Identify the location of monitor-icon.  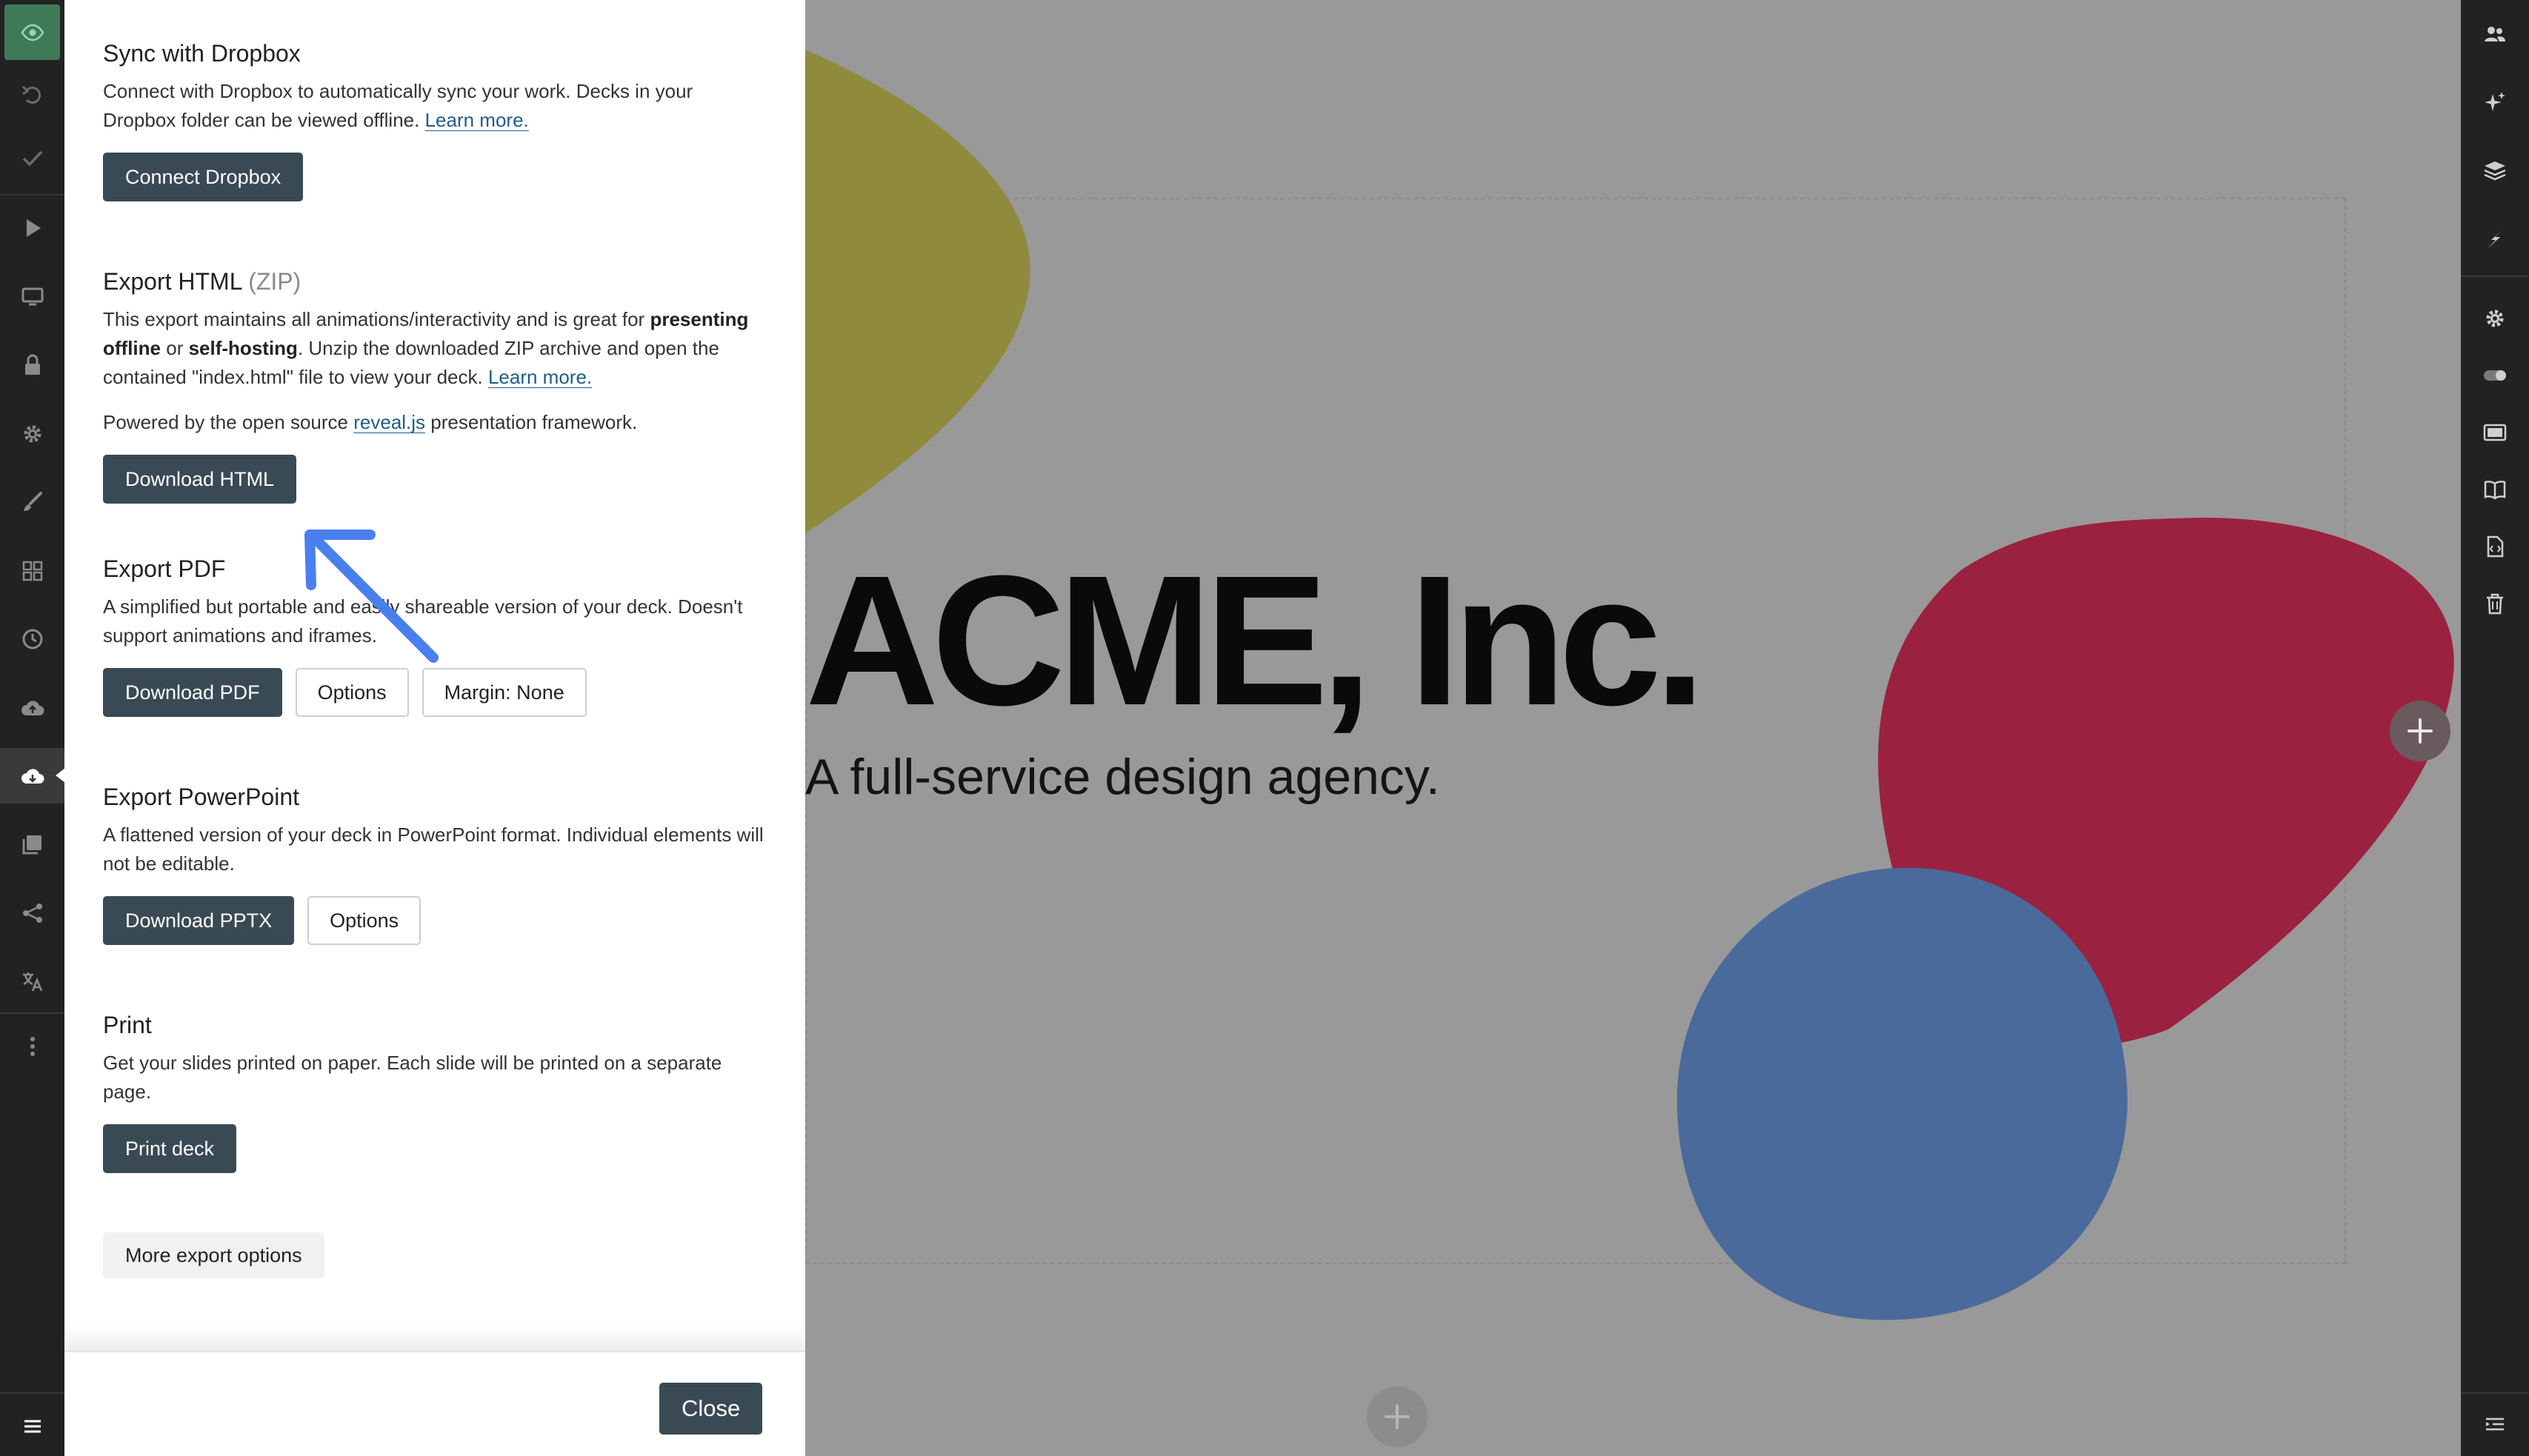
(32, 296).